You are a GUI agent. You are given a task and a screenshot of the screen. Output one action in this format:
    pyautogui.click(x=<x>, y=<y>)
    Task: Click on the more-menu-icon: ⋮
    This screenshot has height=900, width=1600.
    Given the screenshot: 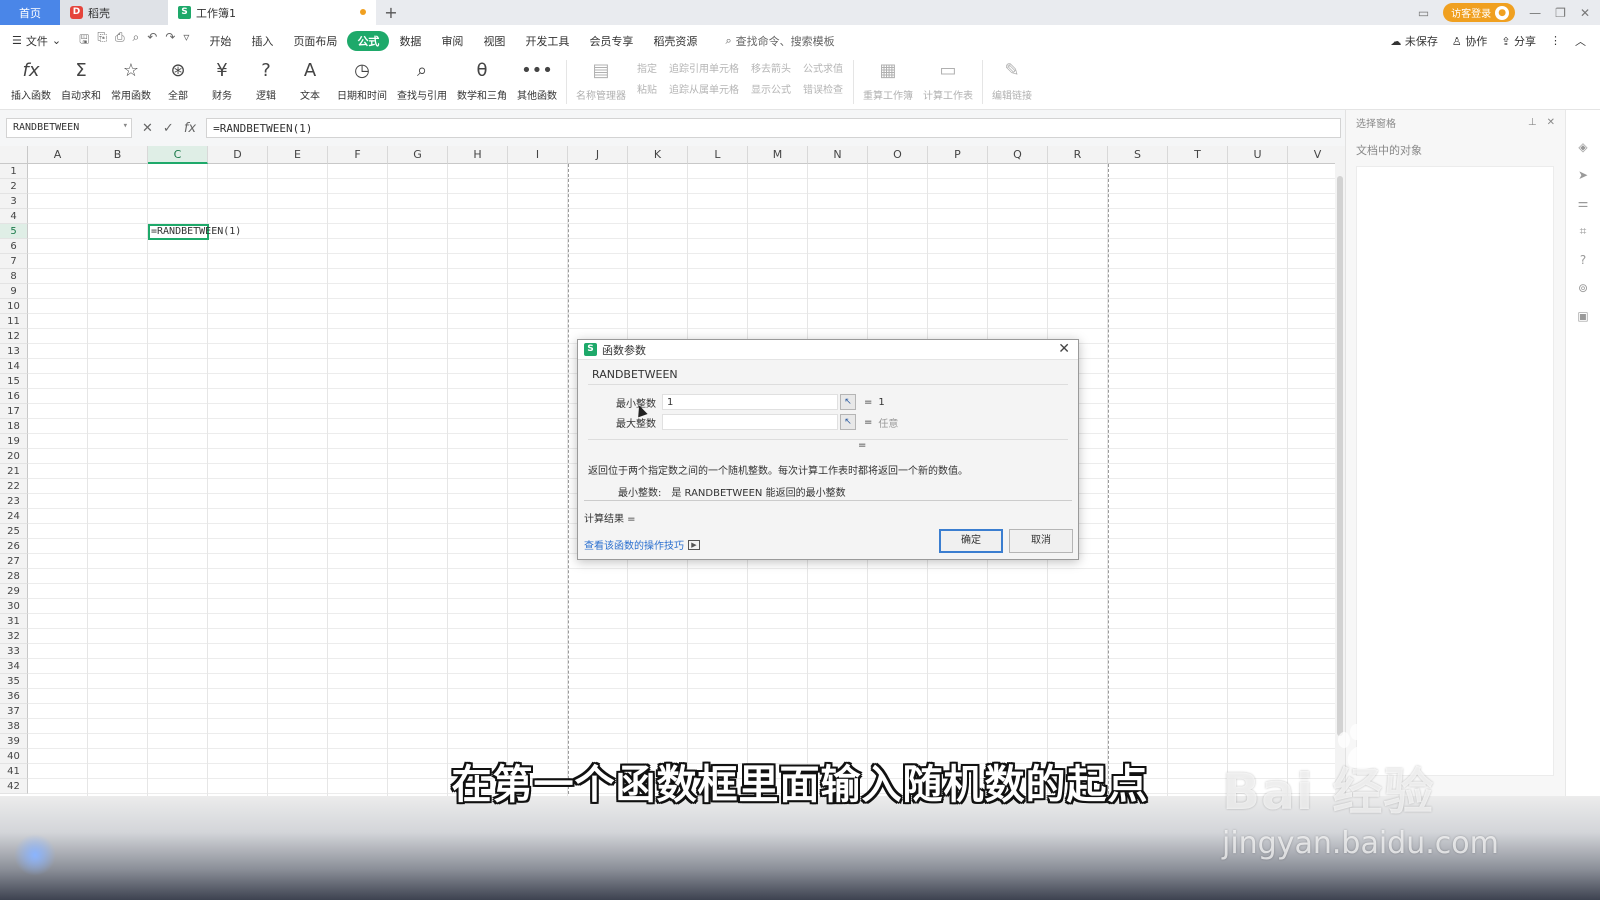 What is the action you would take?
    pyautogui.click(x=1555, y=40)
    